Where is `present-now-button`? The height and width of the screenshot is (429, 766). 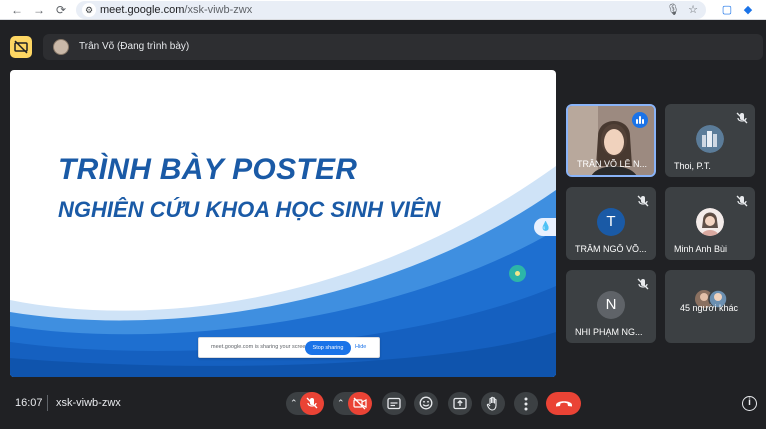 present-now-button is located at coordinates (460, 403).